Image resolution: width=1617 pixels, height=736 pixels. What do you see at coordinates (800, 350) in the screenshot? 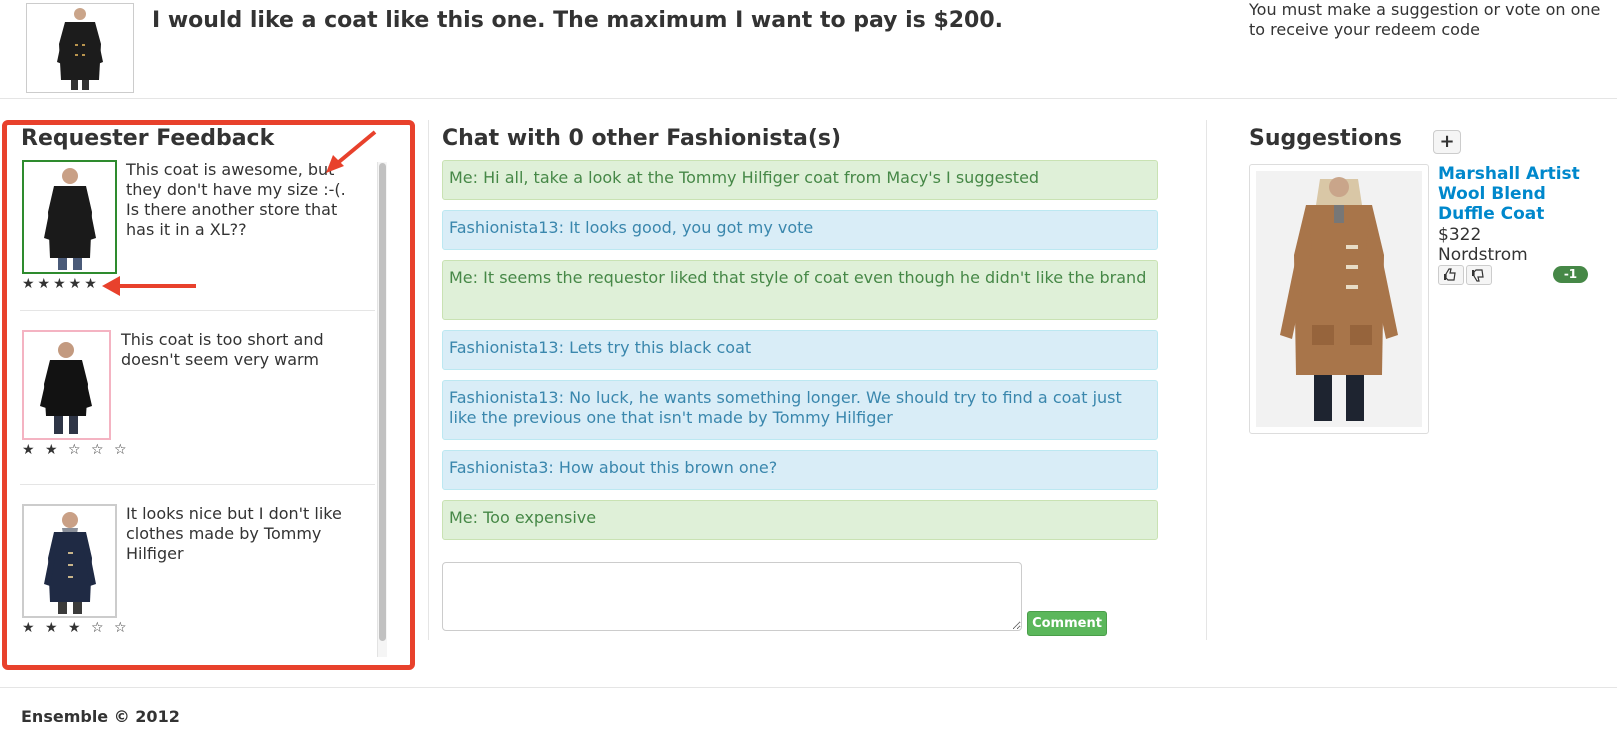
I see `chat-message: Fashionista13: Lets try this black coat` at bounding box center [800, 350].